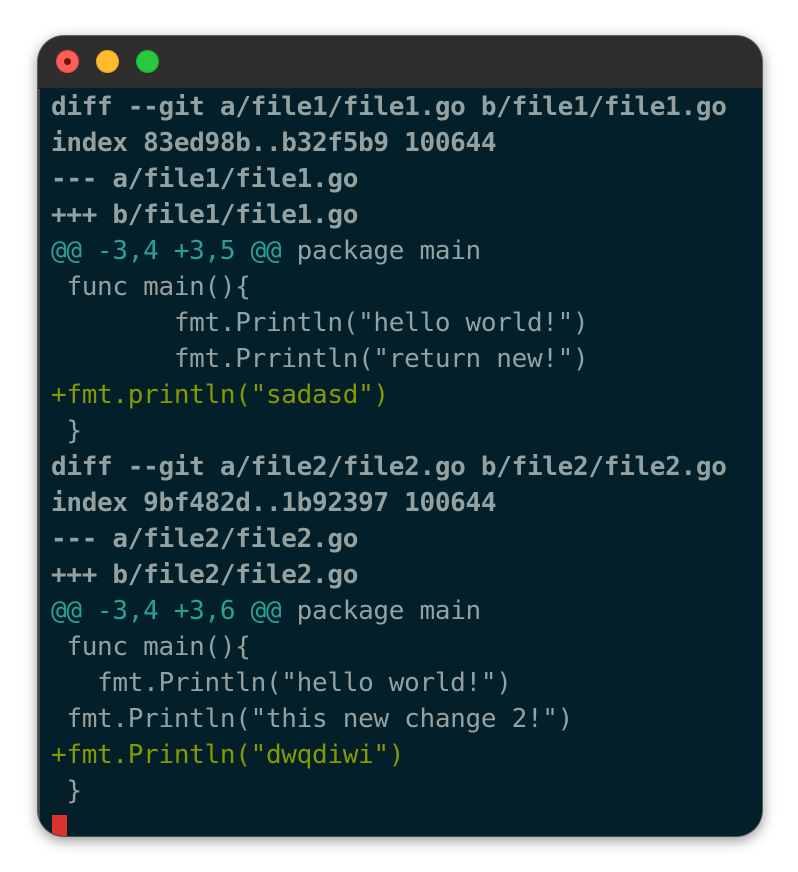  Describe the element at coordinates (220, 395) in the screenshot. I see `added-line: +fmt.println("sadasd")` at that location.